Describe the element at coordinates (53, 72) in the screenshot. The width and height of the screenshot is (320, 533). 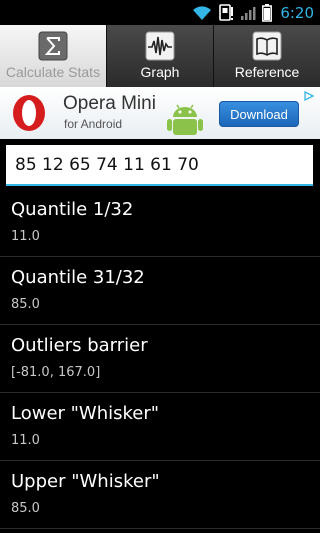
I see `tab-label: Calculate Stats` at that location.